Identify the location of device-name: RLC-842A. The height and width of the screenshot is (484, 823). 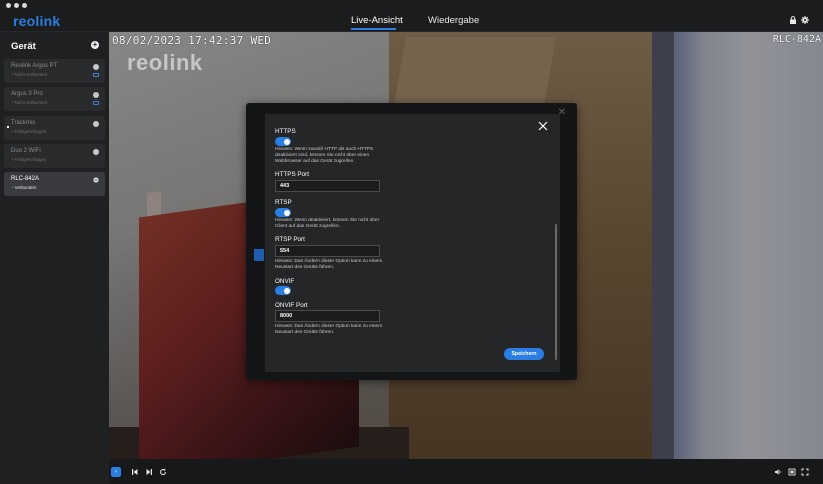
(25, 179).